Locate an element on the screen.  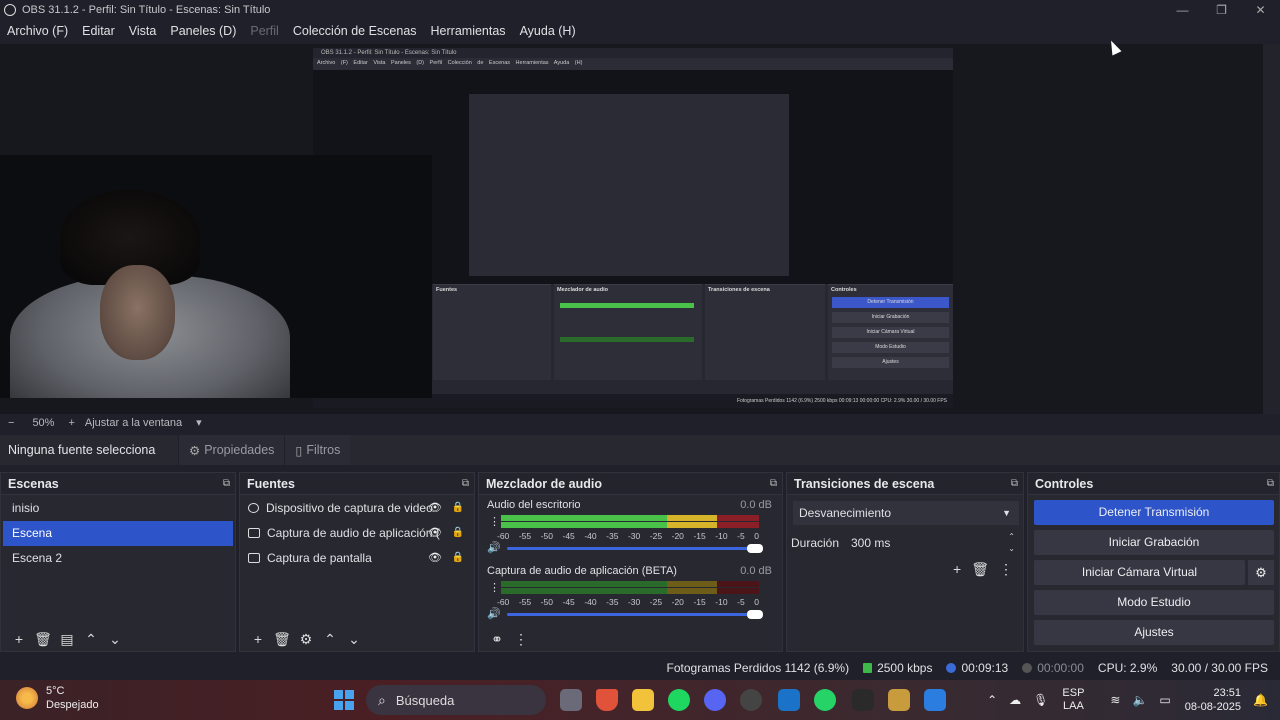
notification-bell-icon: 🔔 is located at coordinates (1260, 700).